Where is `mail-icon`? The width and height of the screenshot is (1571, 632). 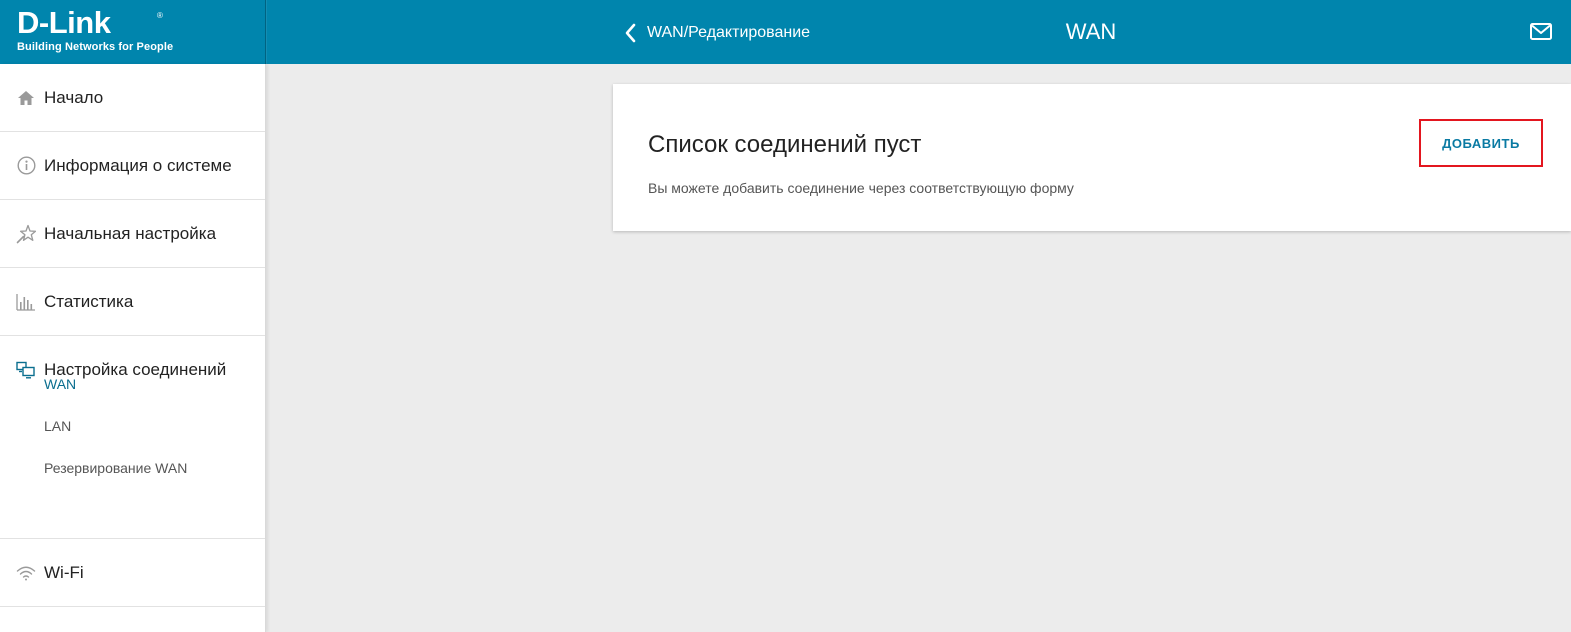 mail-icon is located at coordinates (1541, 32).